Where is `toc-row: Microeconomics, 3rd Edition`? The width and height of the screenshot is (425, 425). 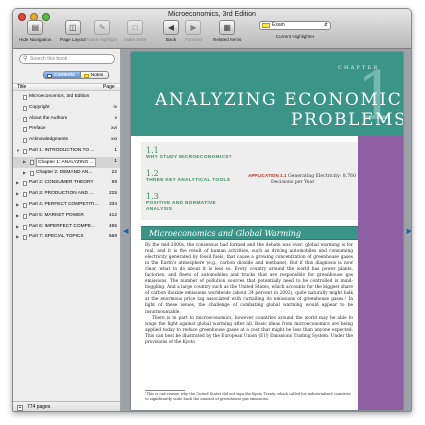 toc-row: Microeconomics, 3rd Edition is located at coordinates (66, 97).